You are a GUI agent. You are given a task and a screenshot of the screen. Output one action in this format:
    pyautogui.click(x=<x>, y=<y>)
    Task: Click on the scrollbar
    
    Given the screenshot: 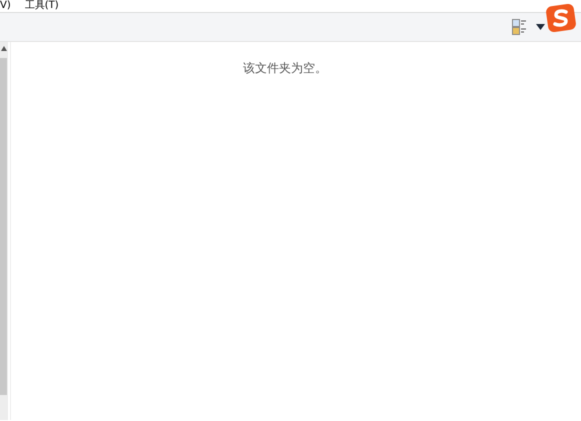 What is the action you would take?
    pyautogui.click(x=4, y=231)
    